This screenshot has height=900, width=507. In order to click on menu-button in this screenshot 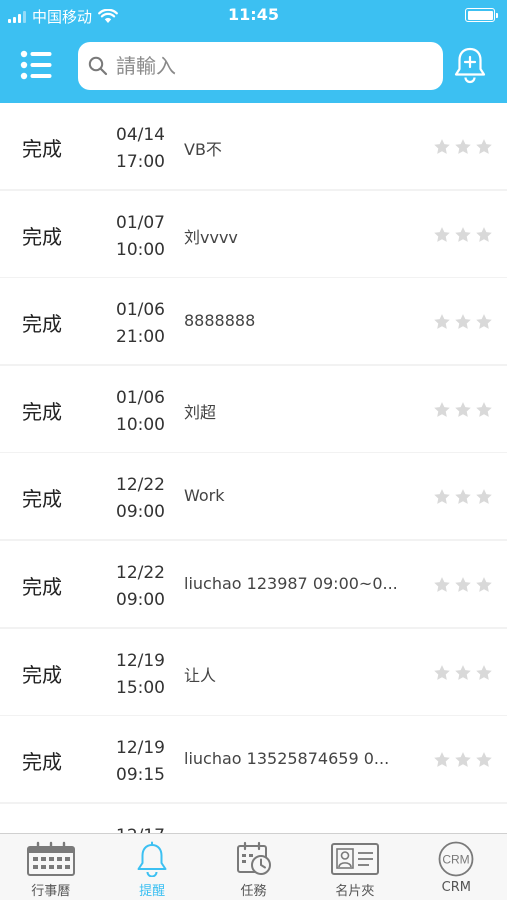, I will do `click(37, 65)`.